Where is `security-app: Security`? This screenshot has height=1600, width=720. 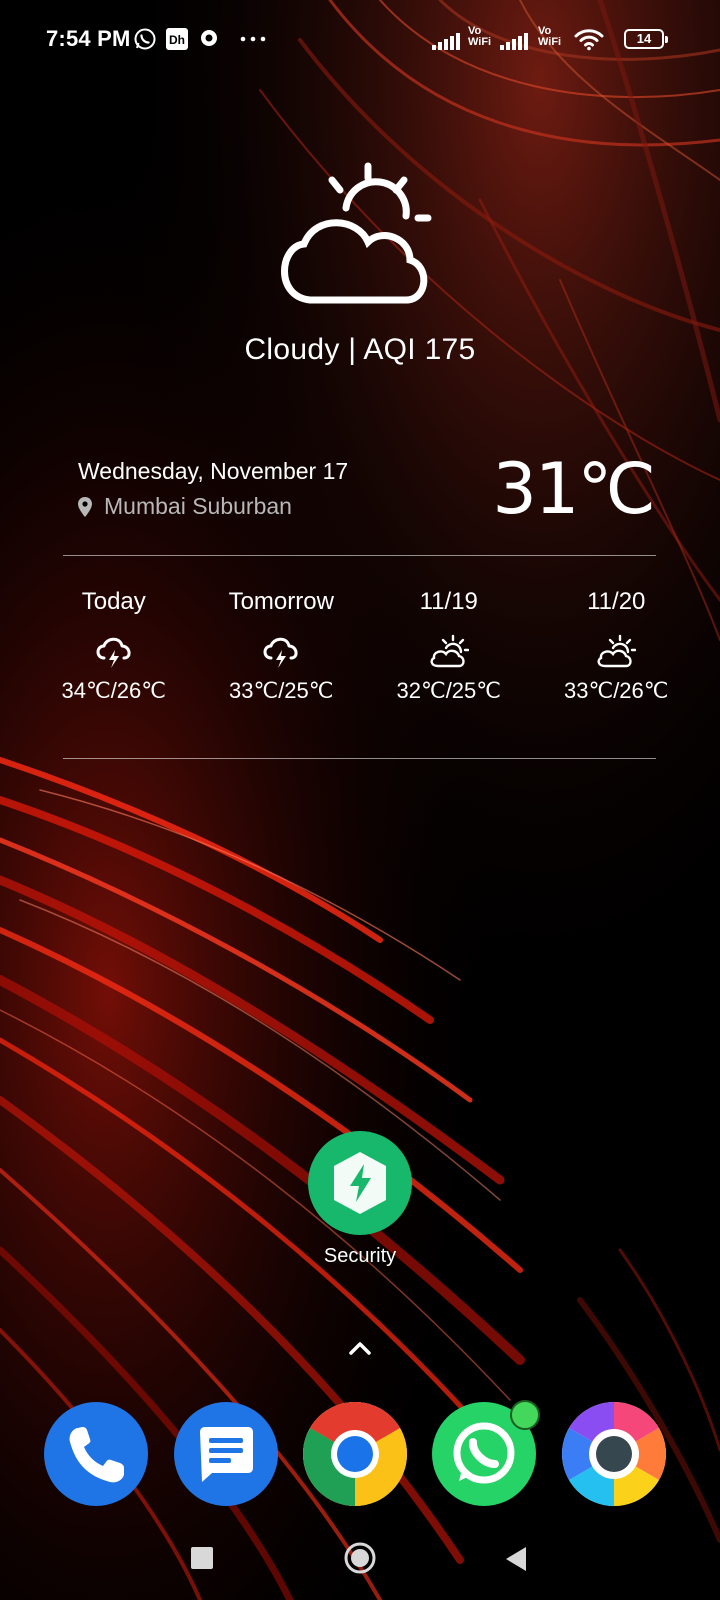
security-app: Security is located at coordinates (360, 1199).